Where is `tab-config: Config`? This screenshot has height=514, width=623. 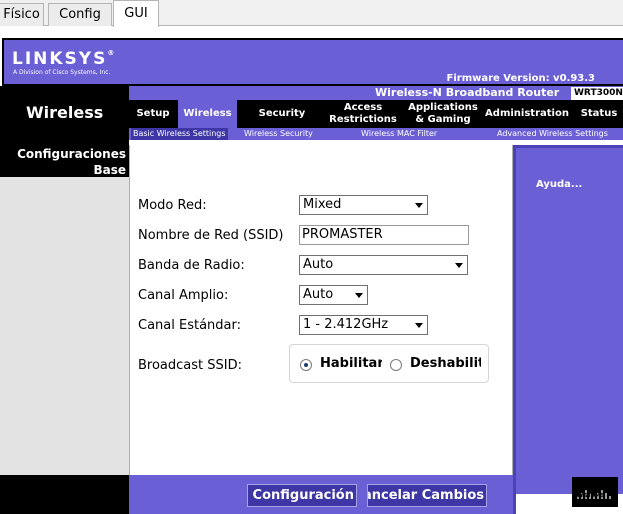 tab-config: Config is located at coordinates (80, 14).